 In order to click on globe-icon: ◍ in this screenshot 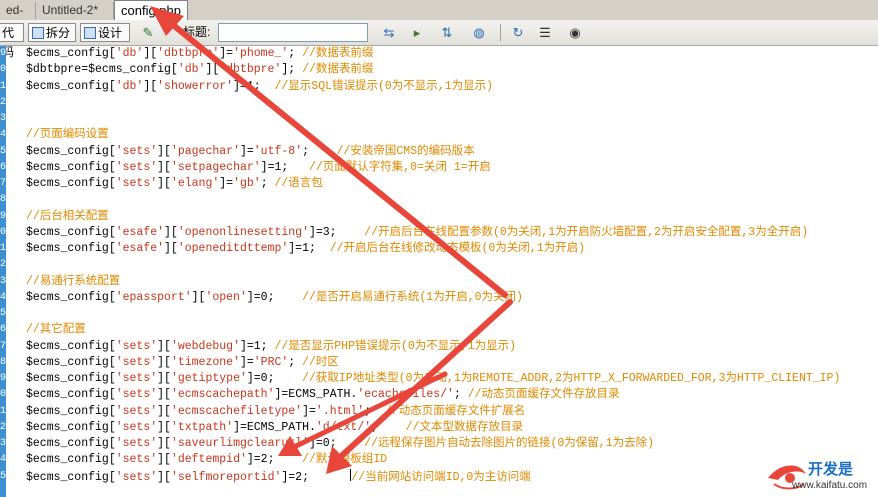, I will do `click(479, 33)`.